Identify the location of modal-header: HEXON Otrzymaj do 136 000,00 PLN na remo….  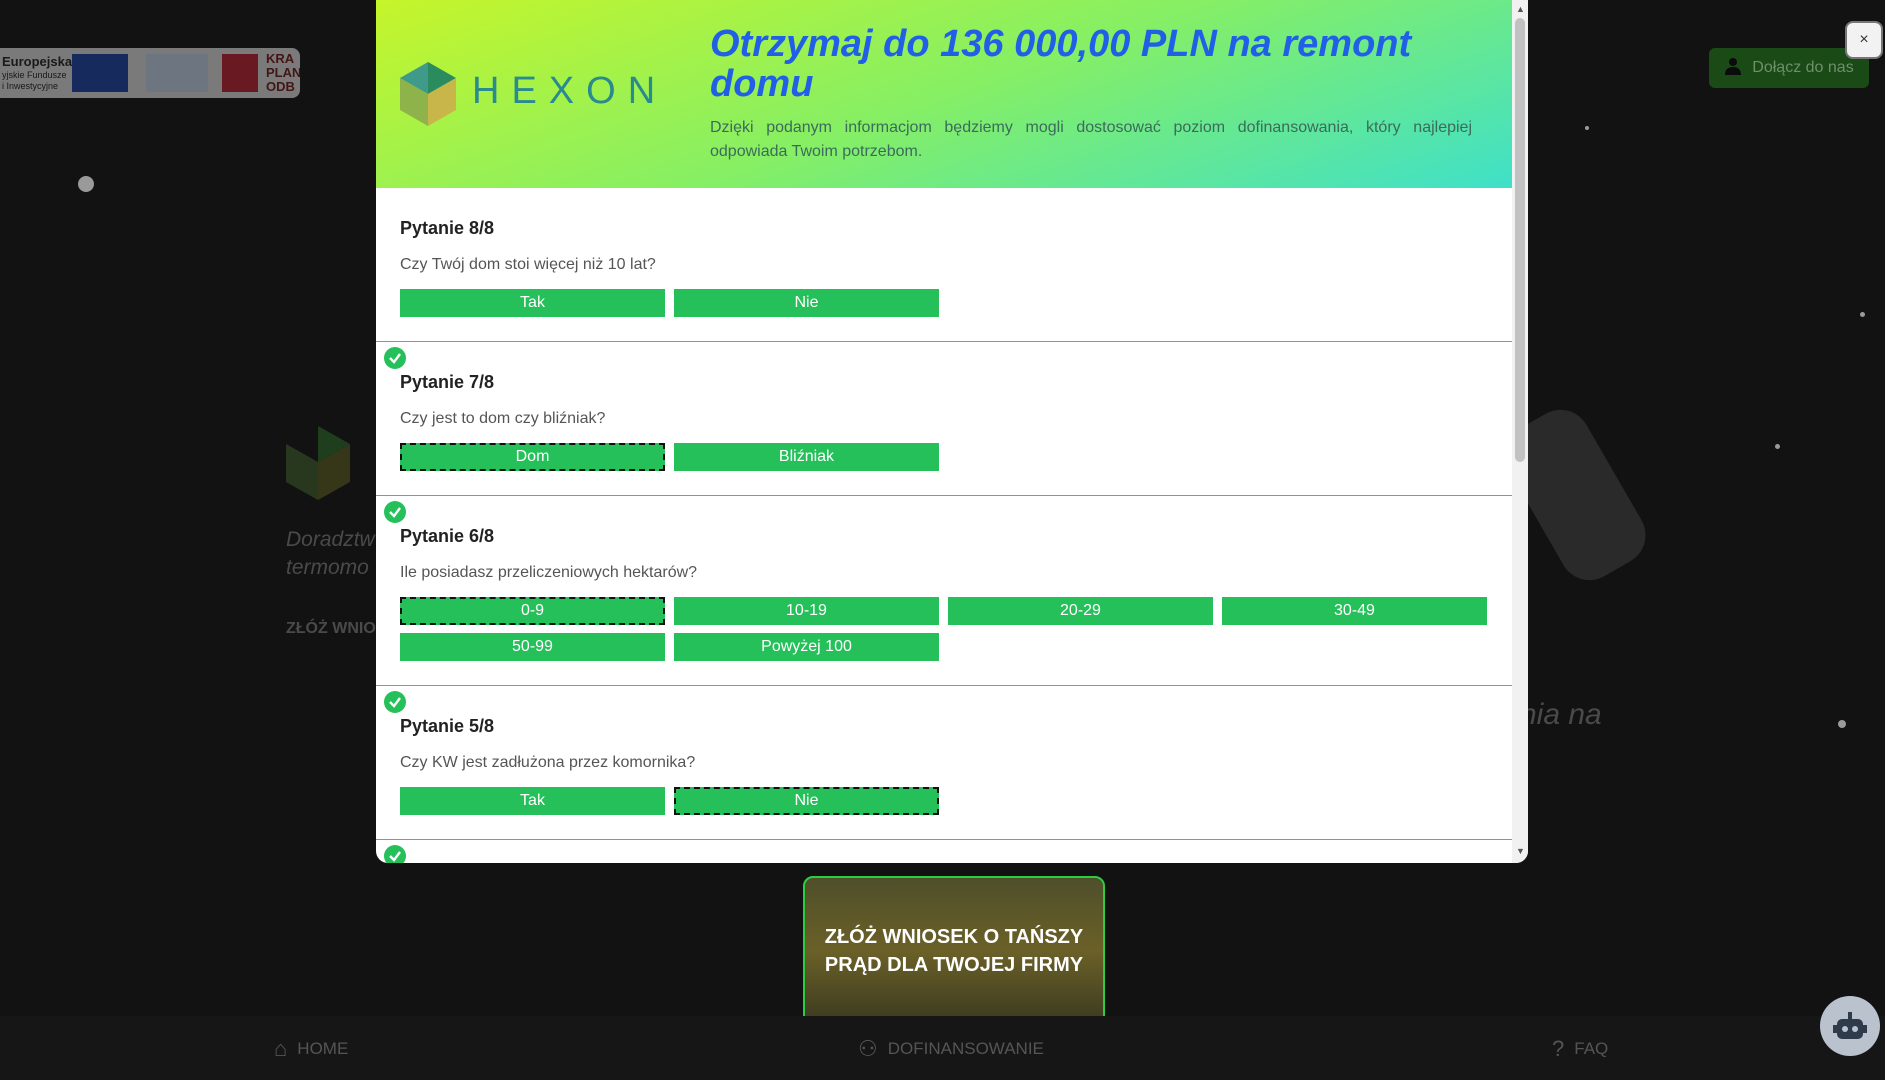
(944, 94).